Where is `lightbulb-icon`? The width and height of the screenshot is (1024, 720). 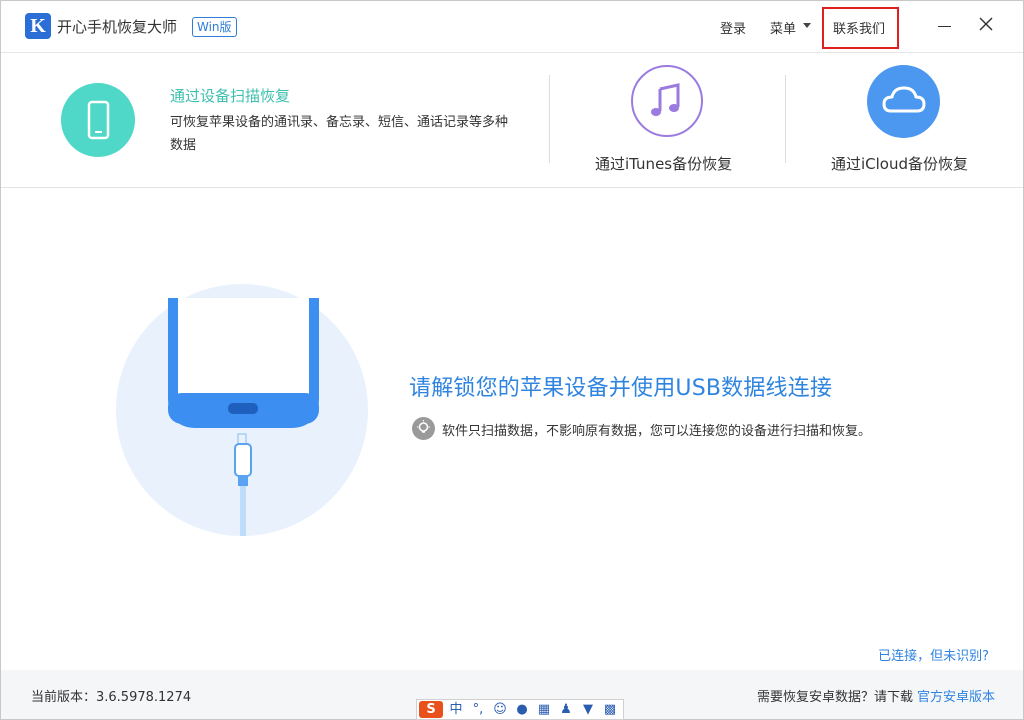
lightbulb-icon is located at coordinates (423, 428).